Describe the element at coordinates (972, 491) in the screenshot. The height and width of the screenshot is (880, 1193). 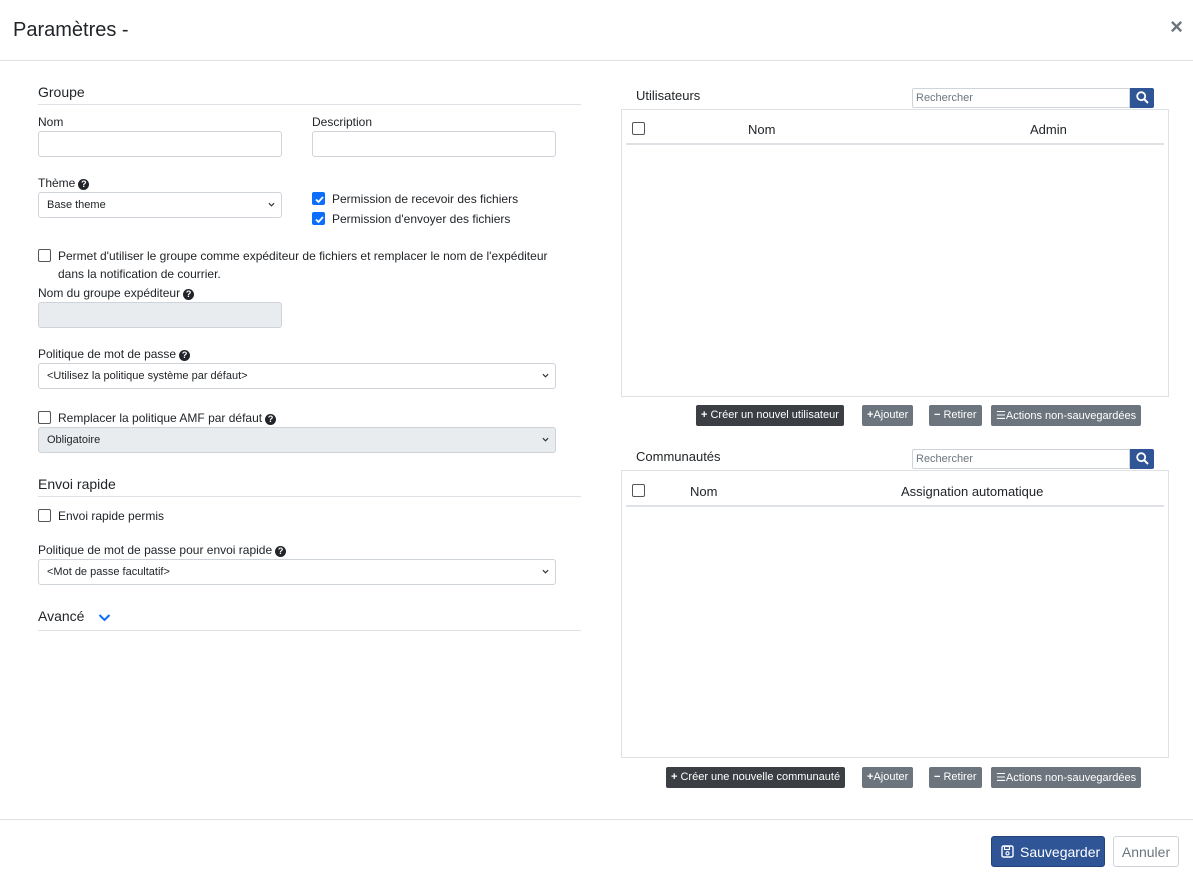
I see `communities-col-auto: Assignation automatique` at that location.